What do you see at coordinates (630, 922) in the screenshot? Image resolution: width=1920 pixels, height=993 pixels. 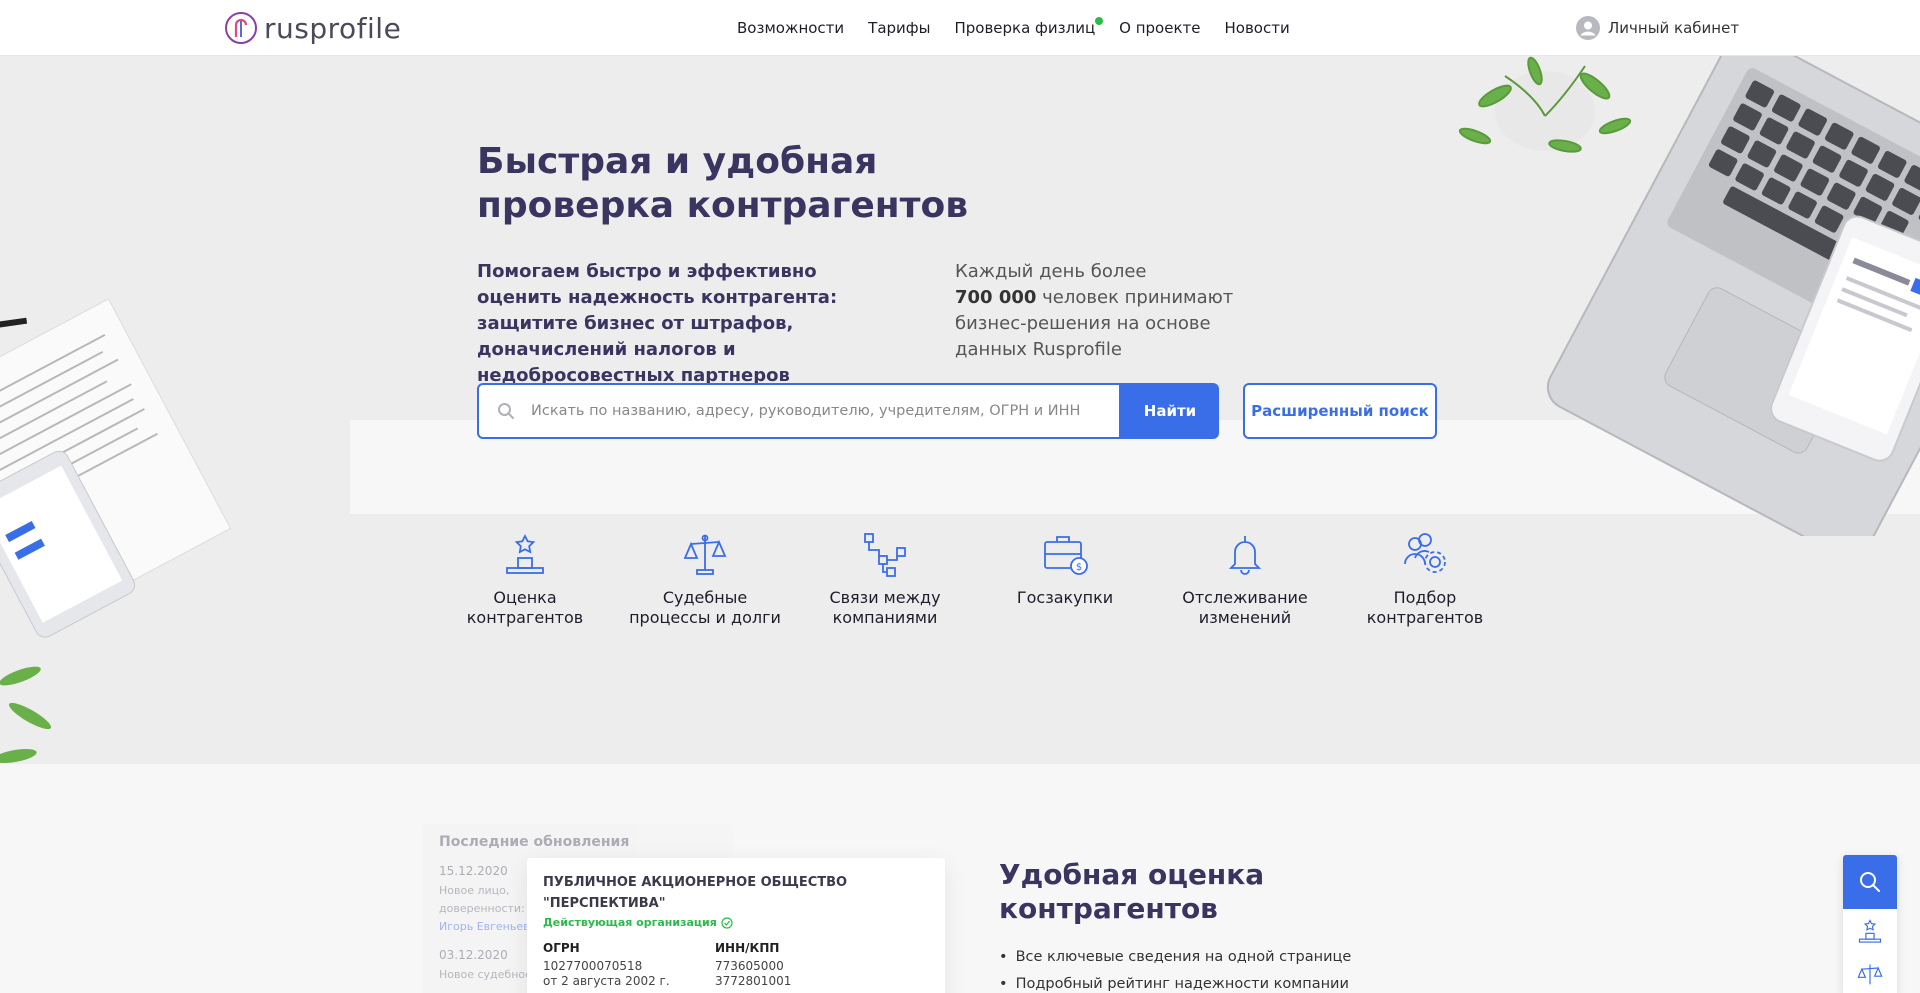 I see `status-label: Действующая организация` at bounding box center [630, 922].